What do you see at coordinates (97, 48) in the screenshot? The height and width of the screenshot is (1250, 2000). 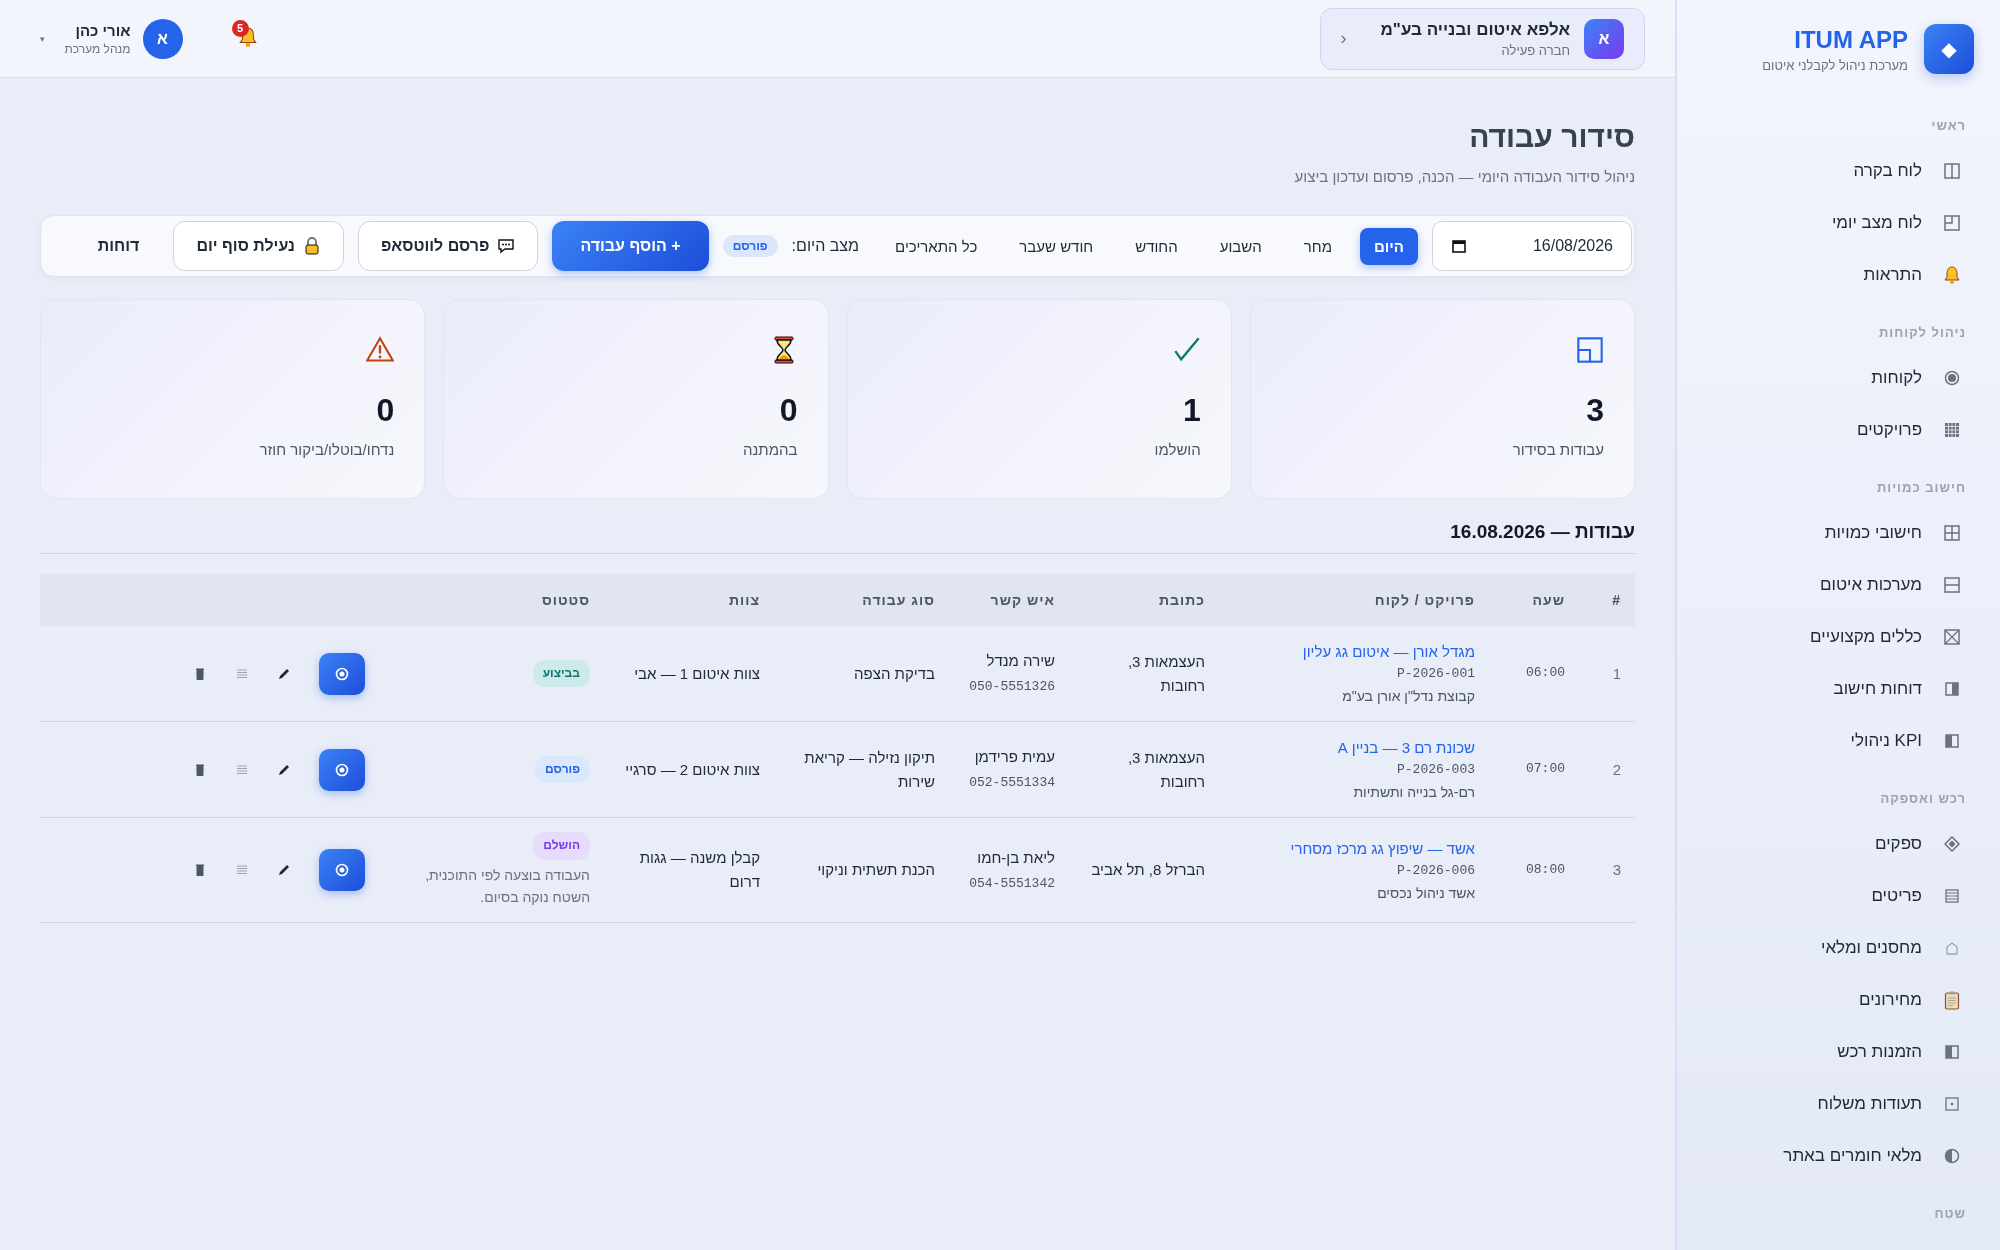 I see `user-role: מנהל מערכת` at bounding box center [97, 48].